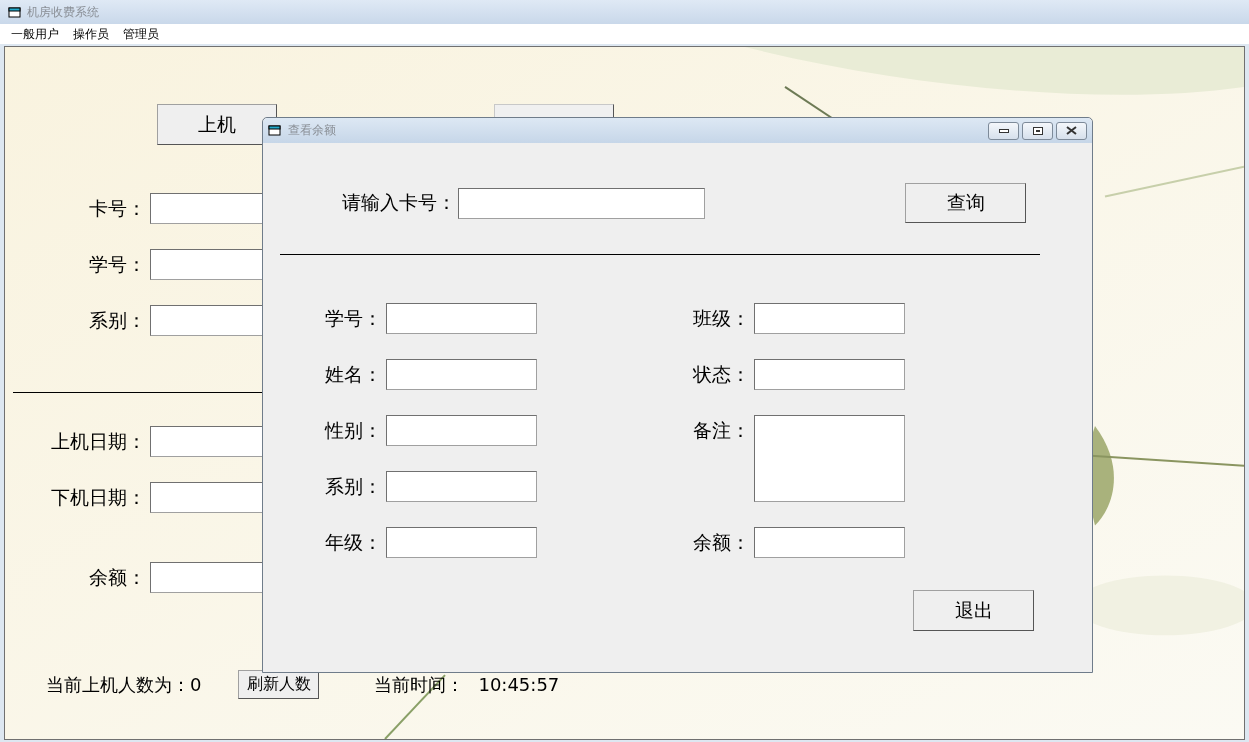  I want to click on maximize-icon, so click(1037, 130).